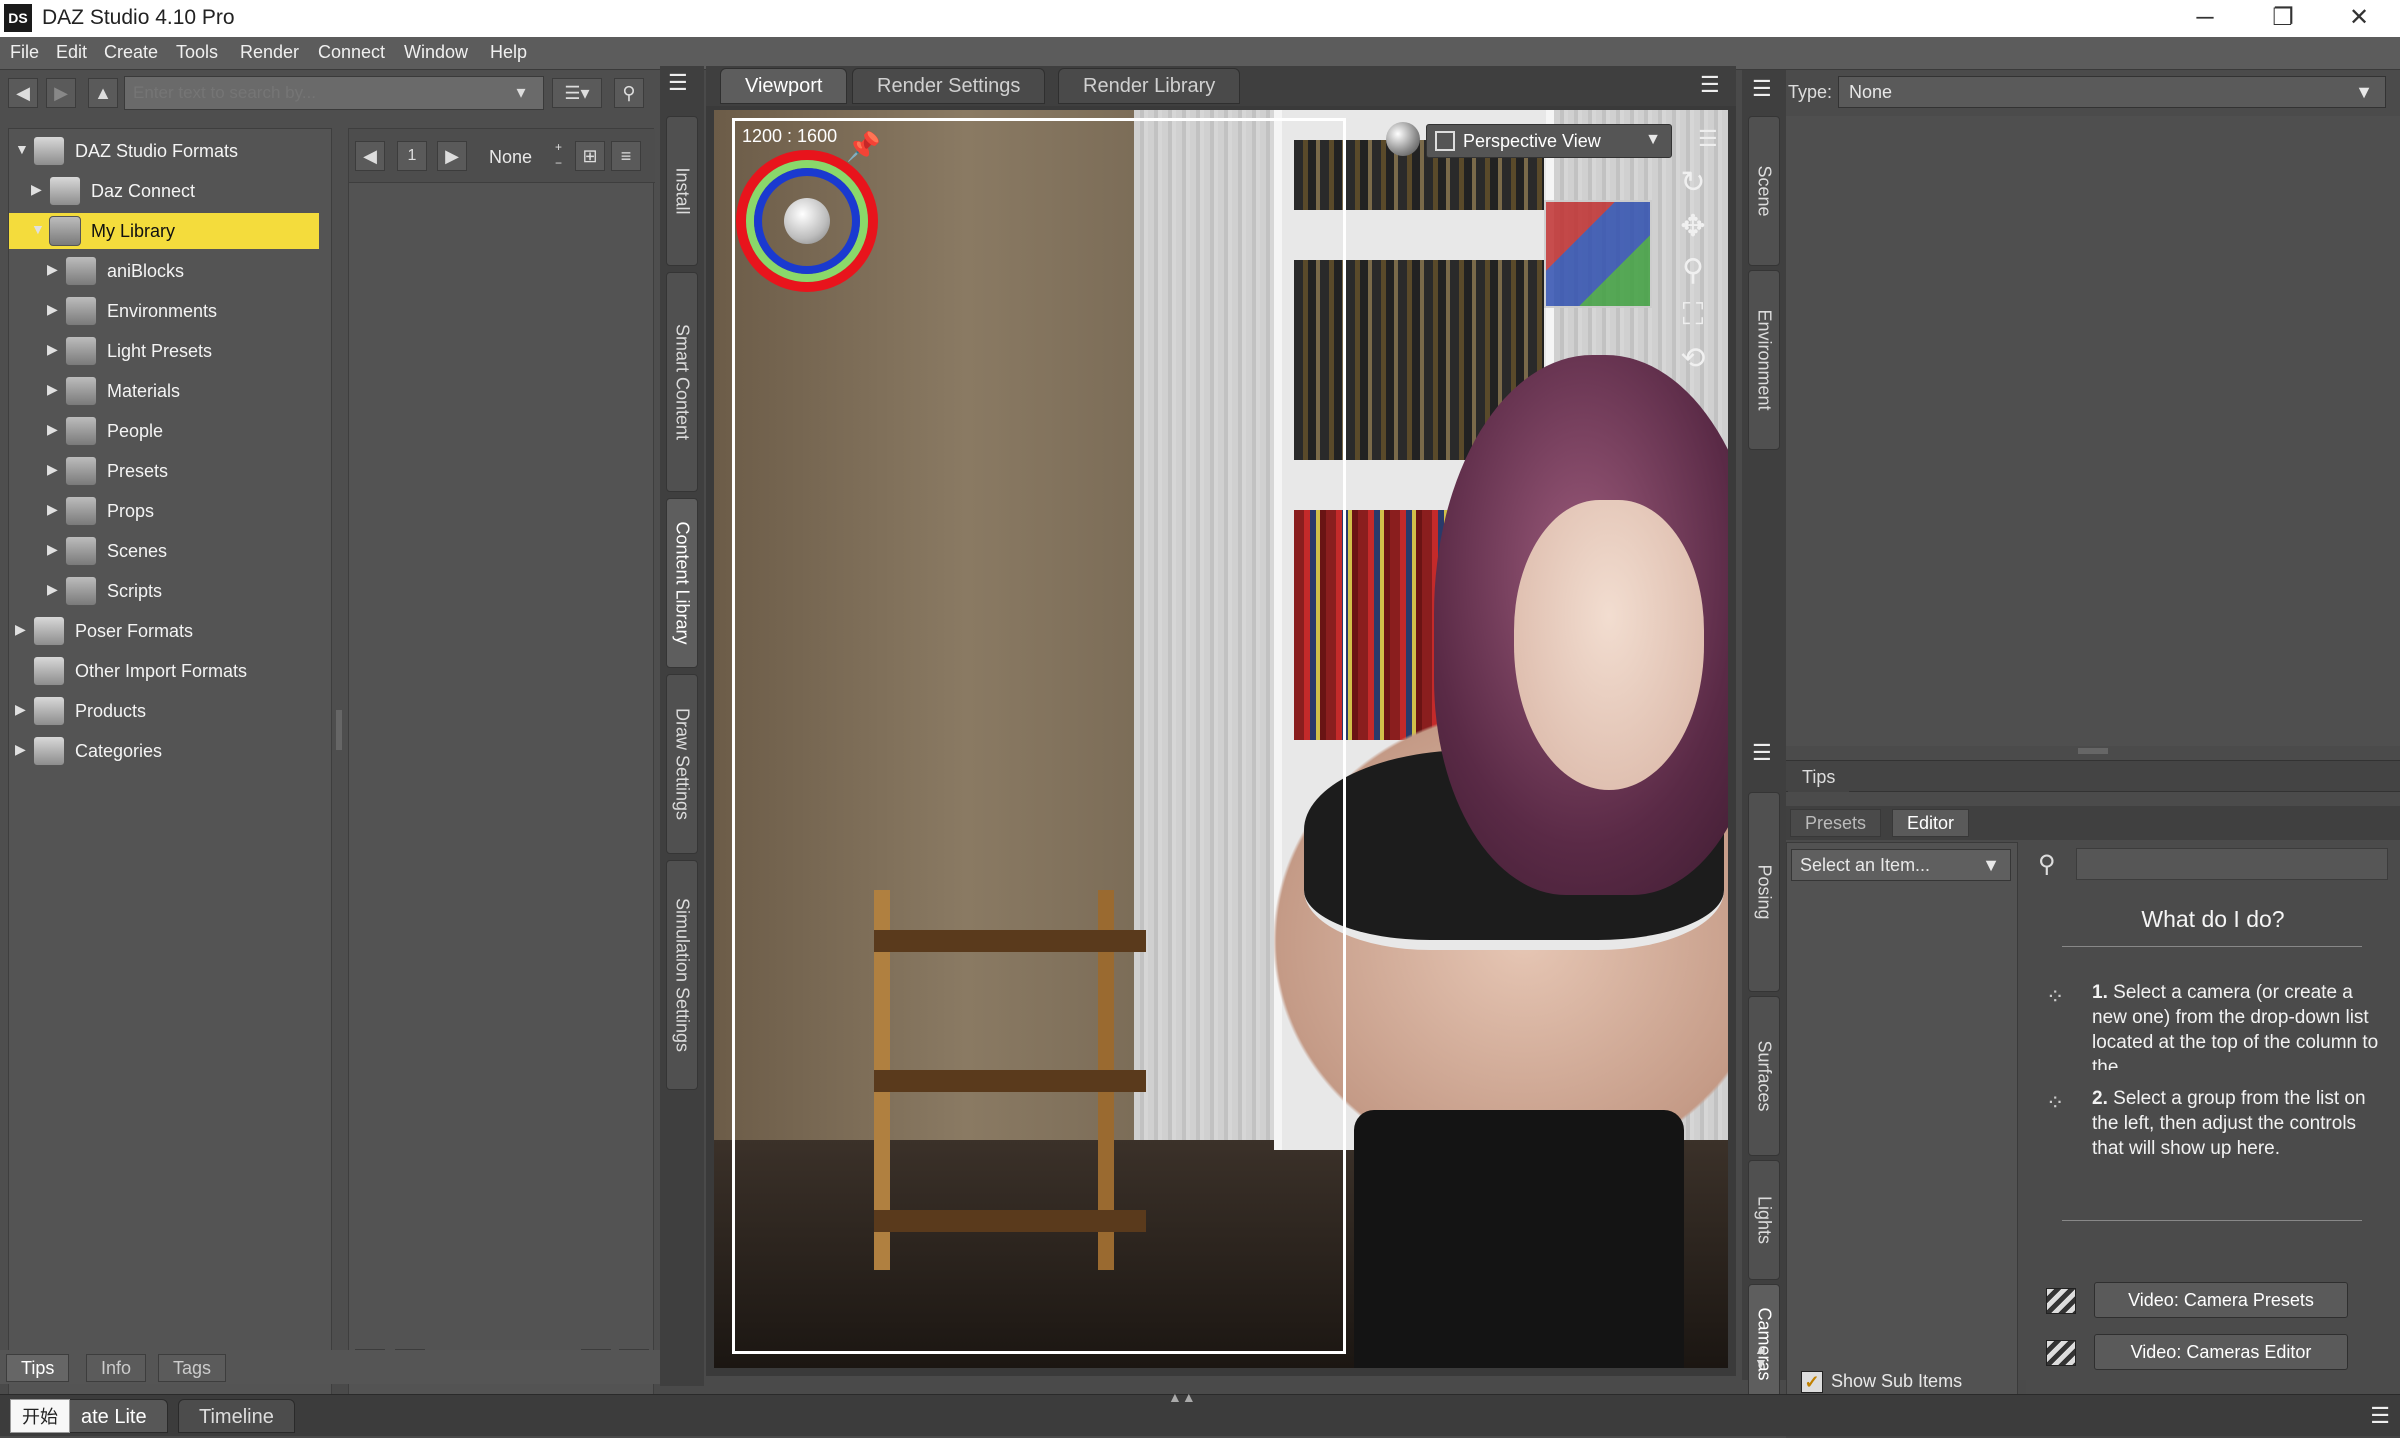 The image size is (2400, 1438). I want to click on menu-window: Window, so click(436, 52).